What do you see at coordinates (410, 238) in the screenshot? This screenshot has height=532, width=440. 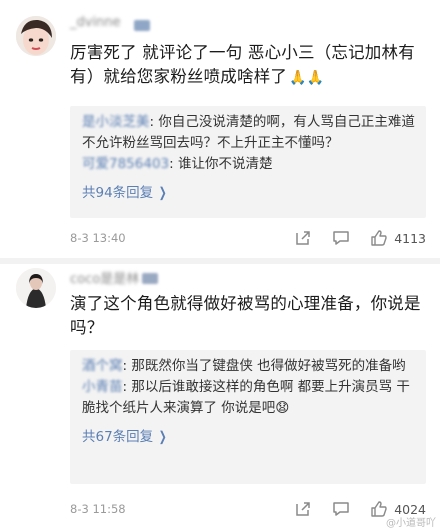 I see `like-count: 4113` at bounding box center [410, 238].